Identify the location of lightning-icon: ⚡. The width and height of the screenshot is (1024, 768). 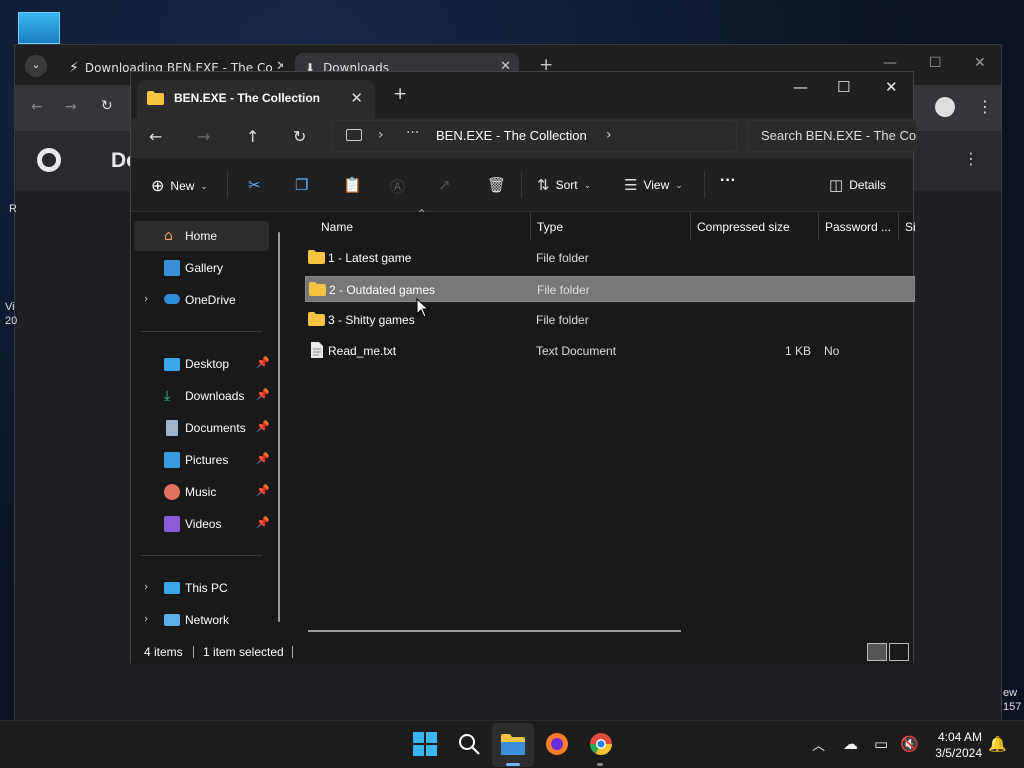
(74, 68).